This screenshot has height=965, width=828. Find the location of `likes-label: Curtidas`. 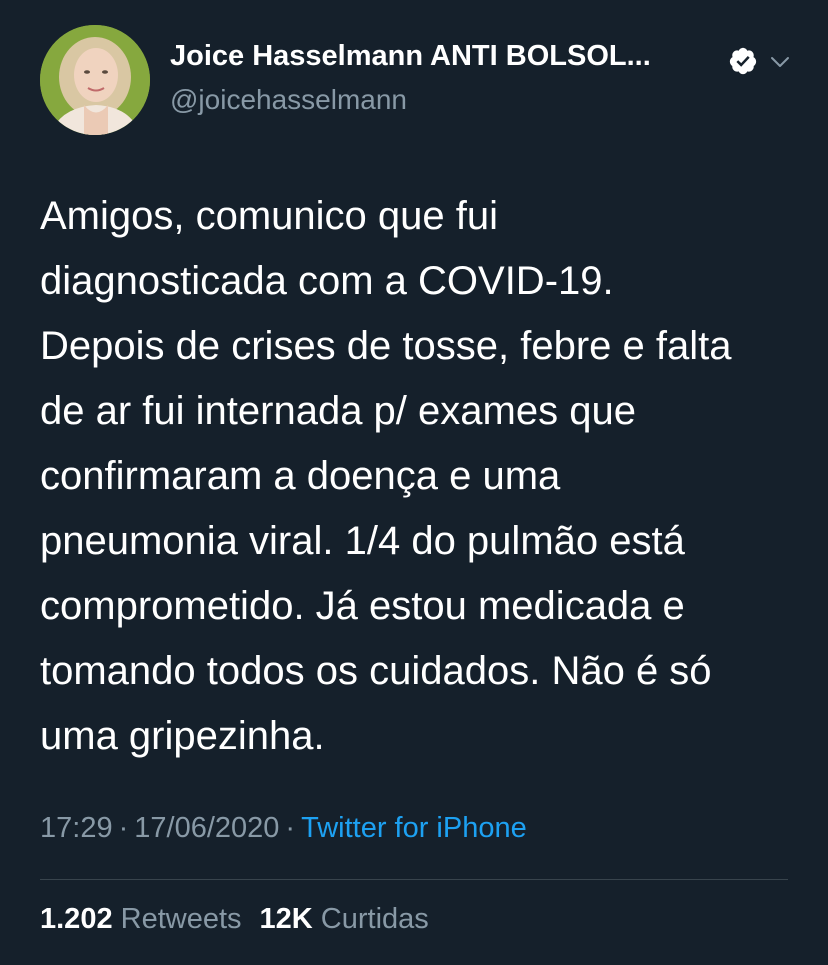

likes-label: Curtidas is located at coordinates (374, 919).